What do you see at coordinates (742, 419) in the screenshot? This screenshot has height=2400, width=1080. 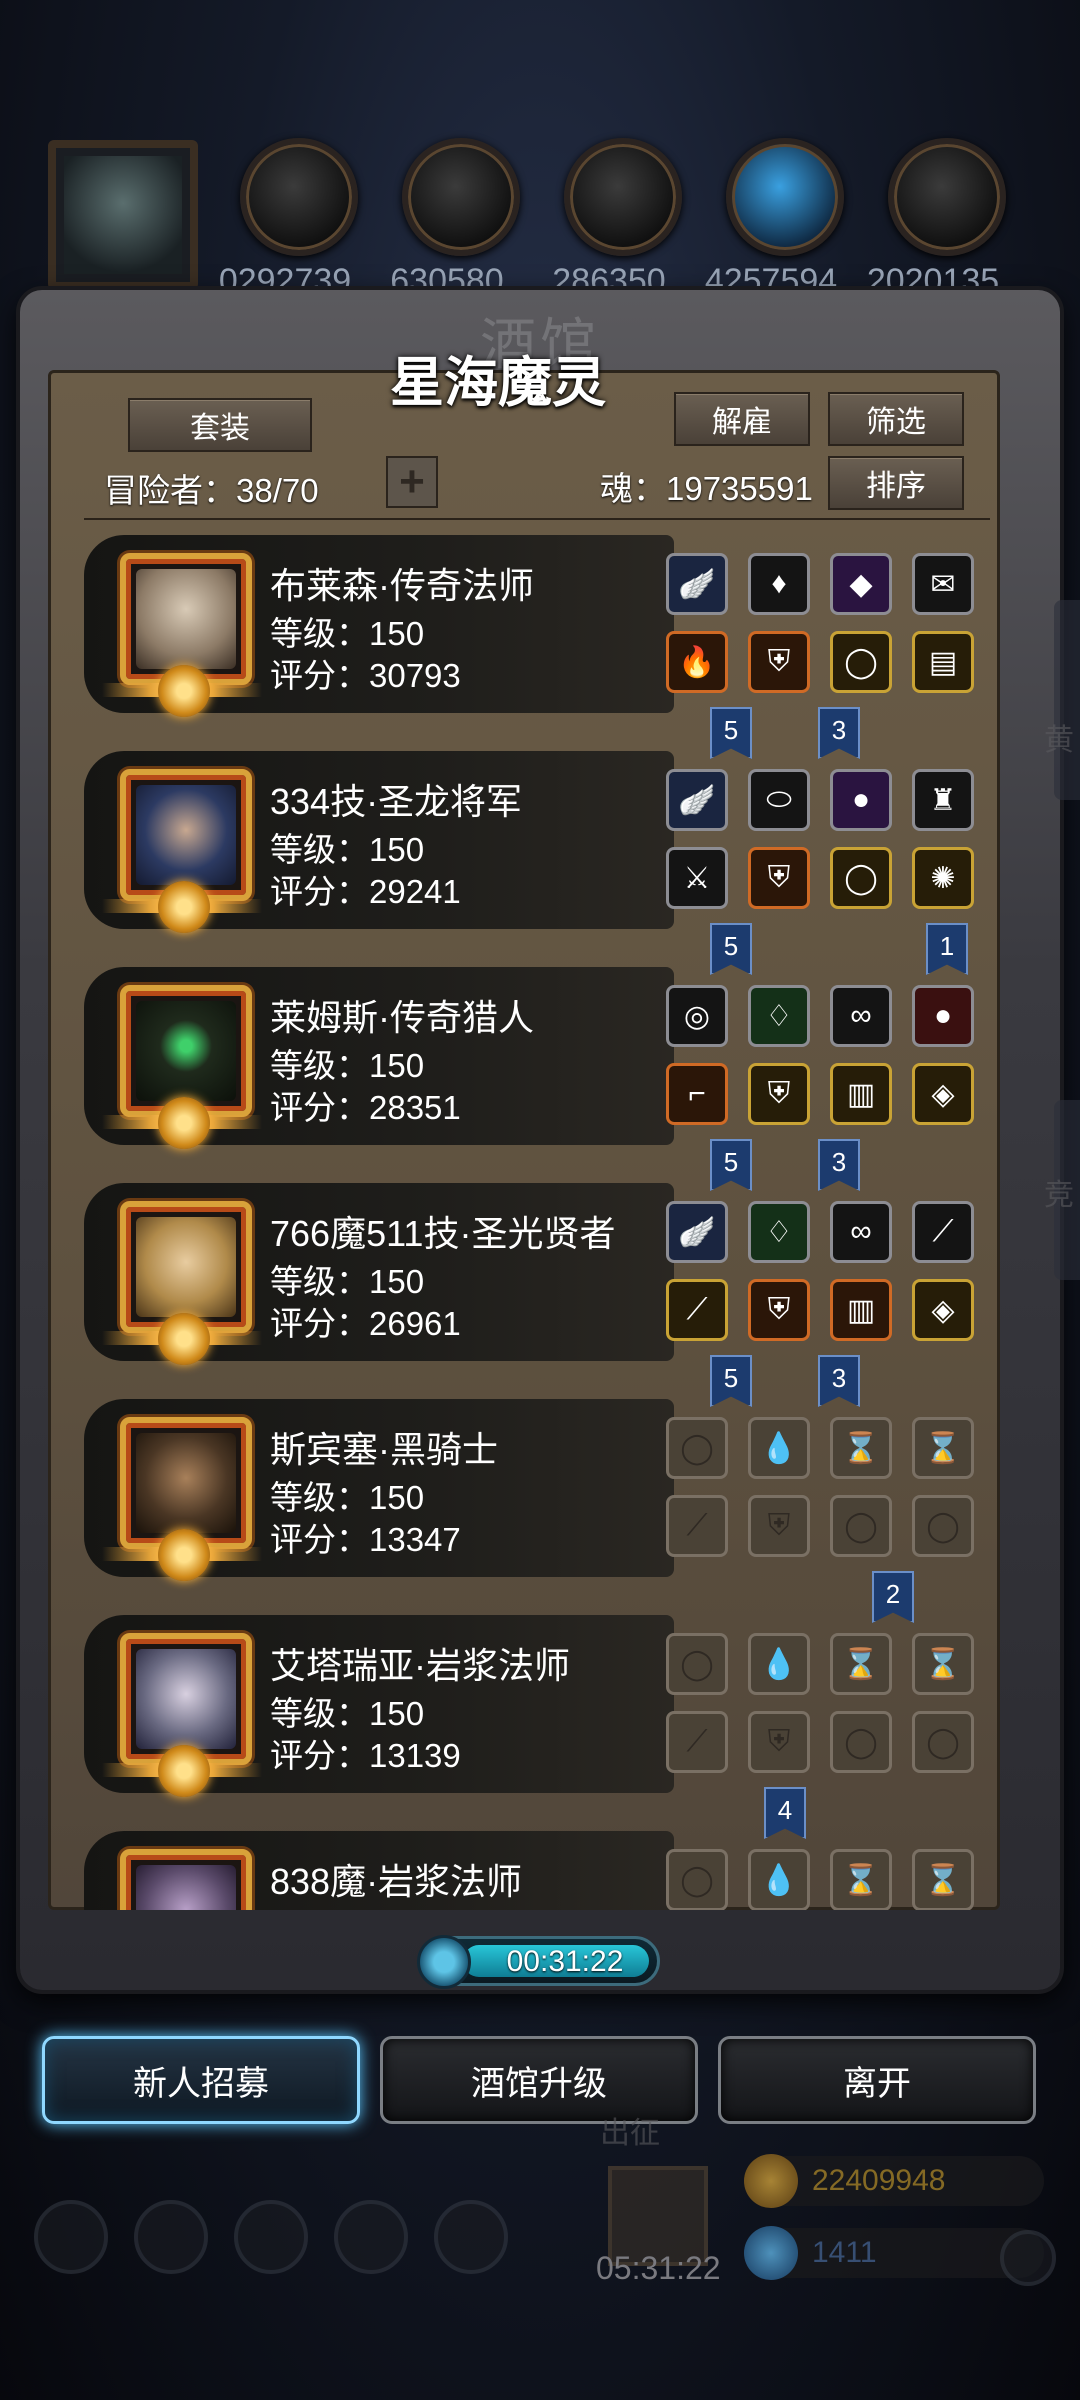 I see `dismiss-button: 解雇` at bounding box center [742, 419].